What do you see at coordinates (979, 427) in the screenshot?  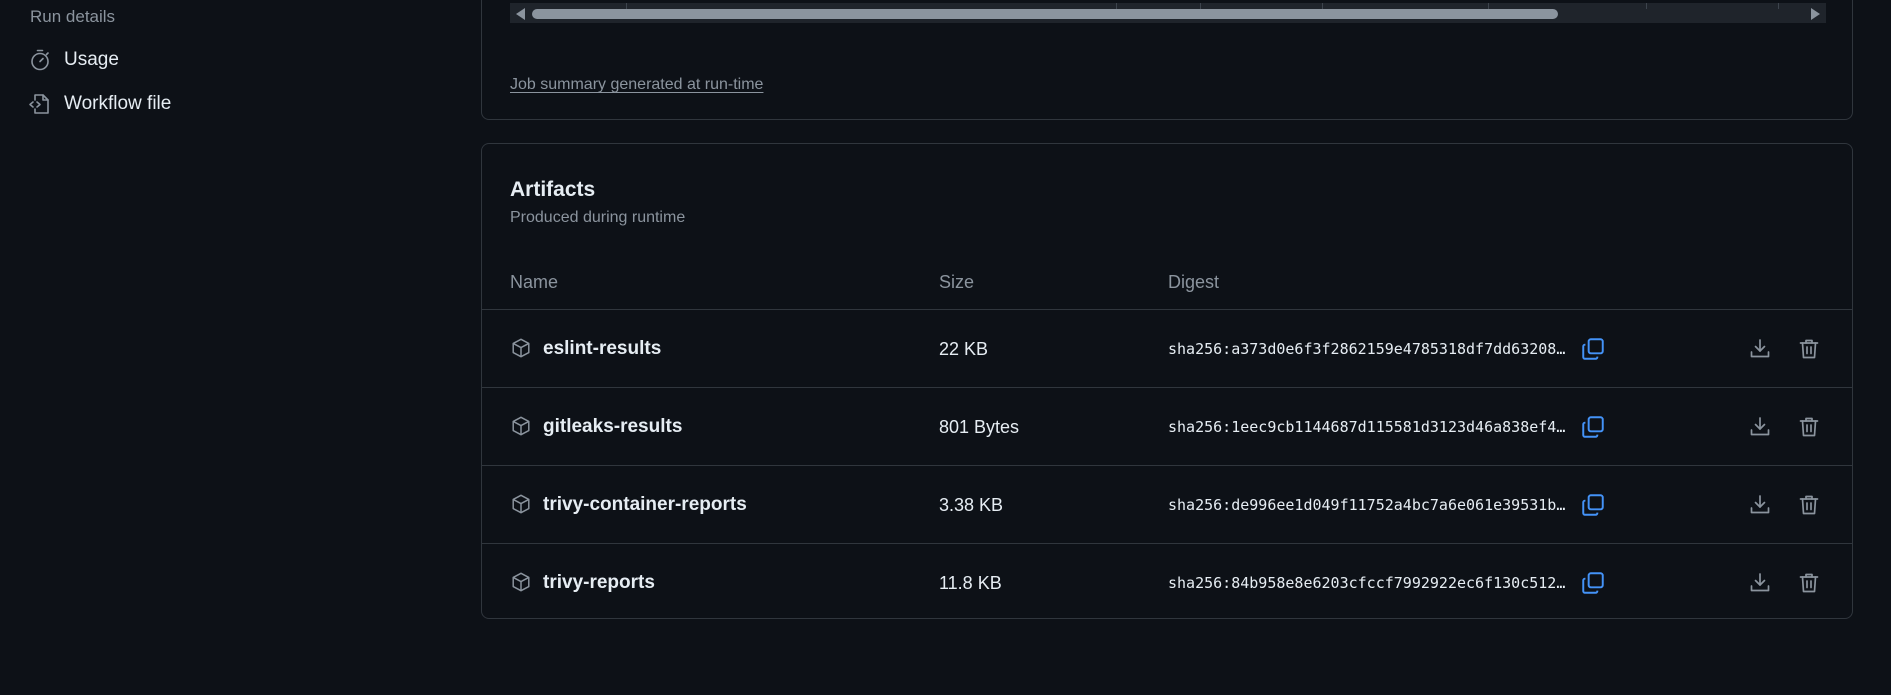 I see `artifact-size: 801 Bytes` at bounding box center [979, 427].